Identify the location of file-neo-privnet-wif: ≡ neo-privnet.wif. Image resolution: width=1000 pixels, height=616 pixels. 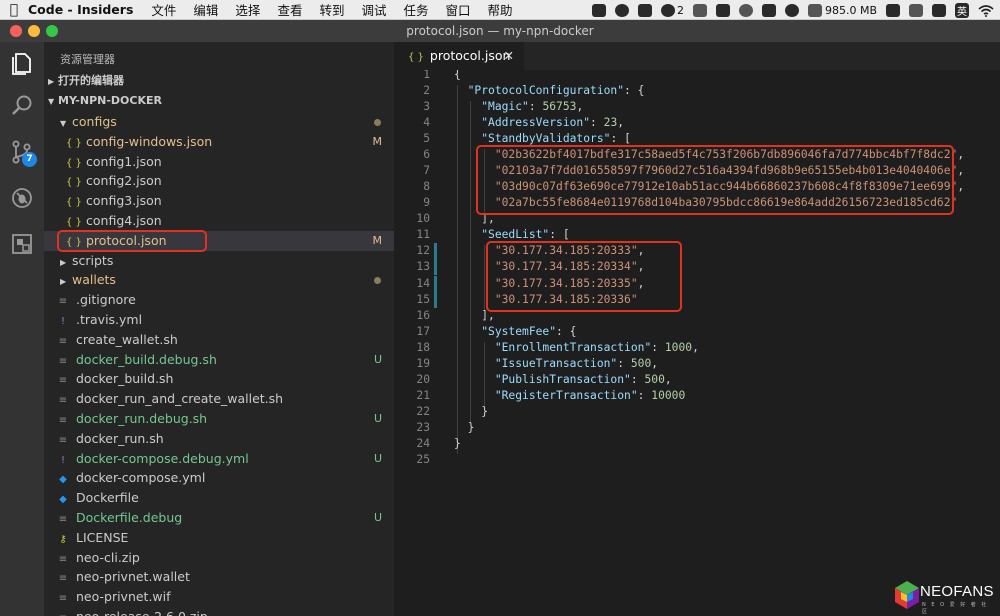
(219, 597).